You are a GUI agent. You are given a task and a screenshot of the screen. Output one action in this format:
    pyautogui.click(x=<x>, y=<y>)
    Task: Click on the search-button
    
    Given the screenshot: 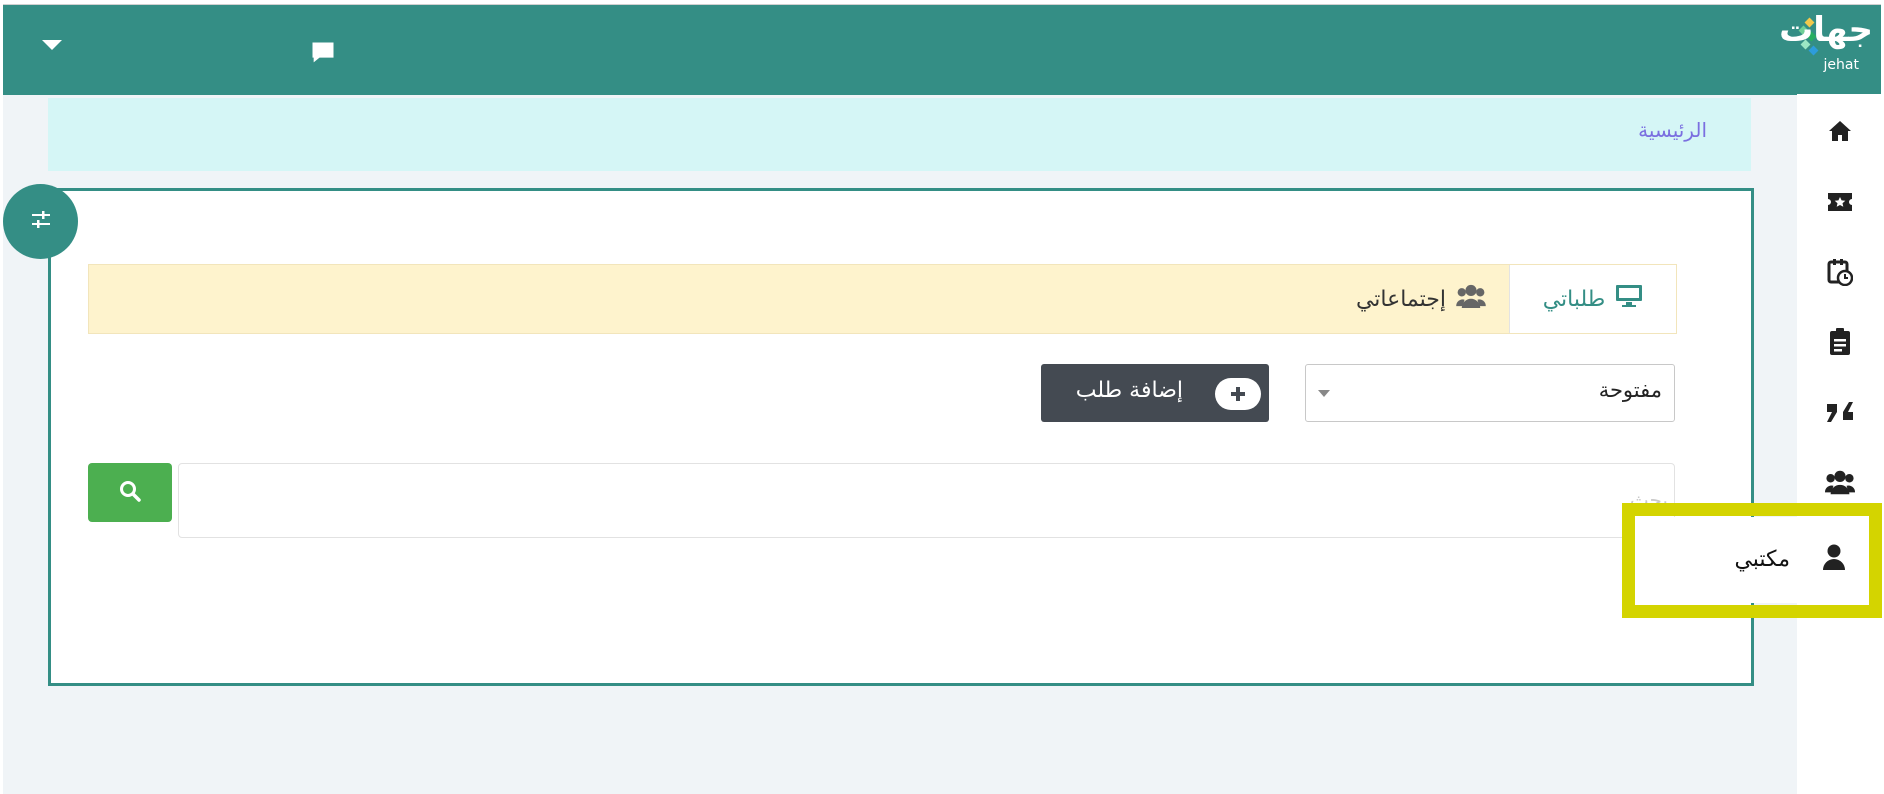 What is the action you would take?
    pyautogui.click(x=130, y=492)
    